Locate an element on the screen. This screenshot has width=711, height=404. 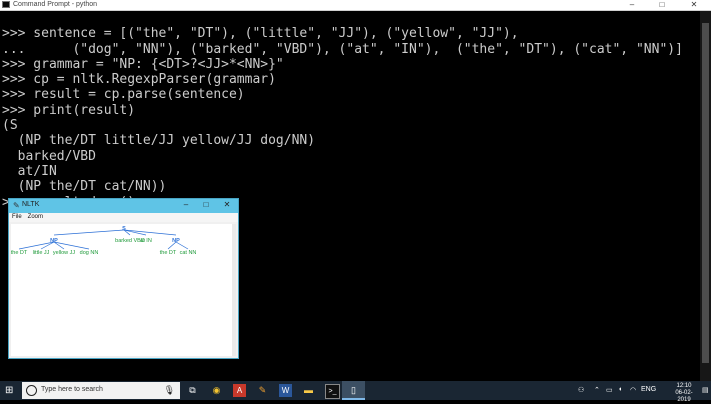
cmd-titlebar: Command Prompt - python – □ ✕ is located at coordinates (355, 5).